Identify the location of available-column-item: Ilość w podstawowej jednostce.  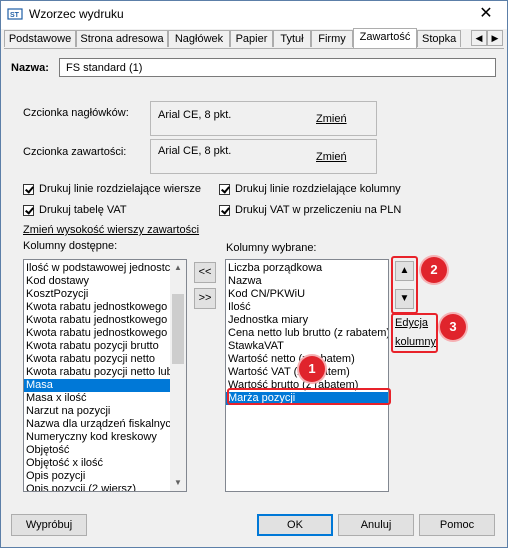
(105, 268).